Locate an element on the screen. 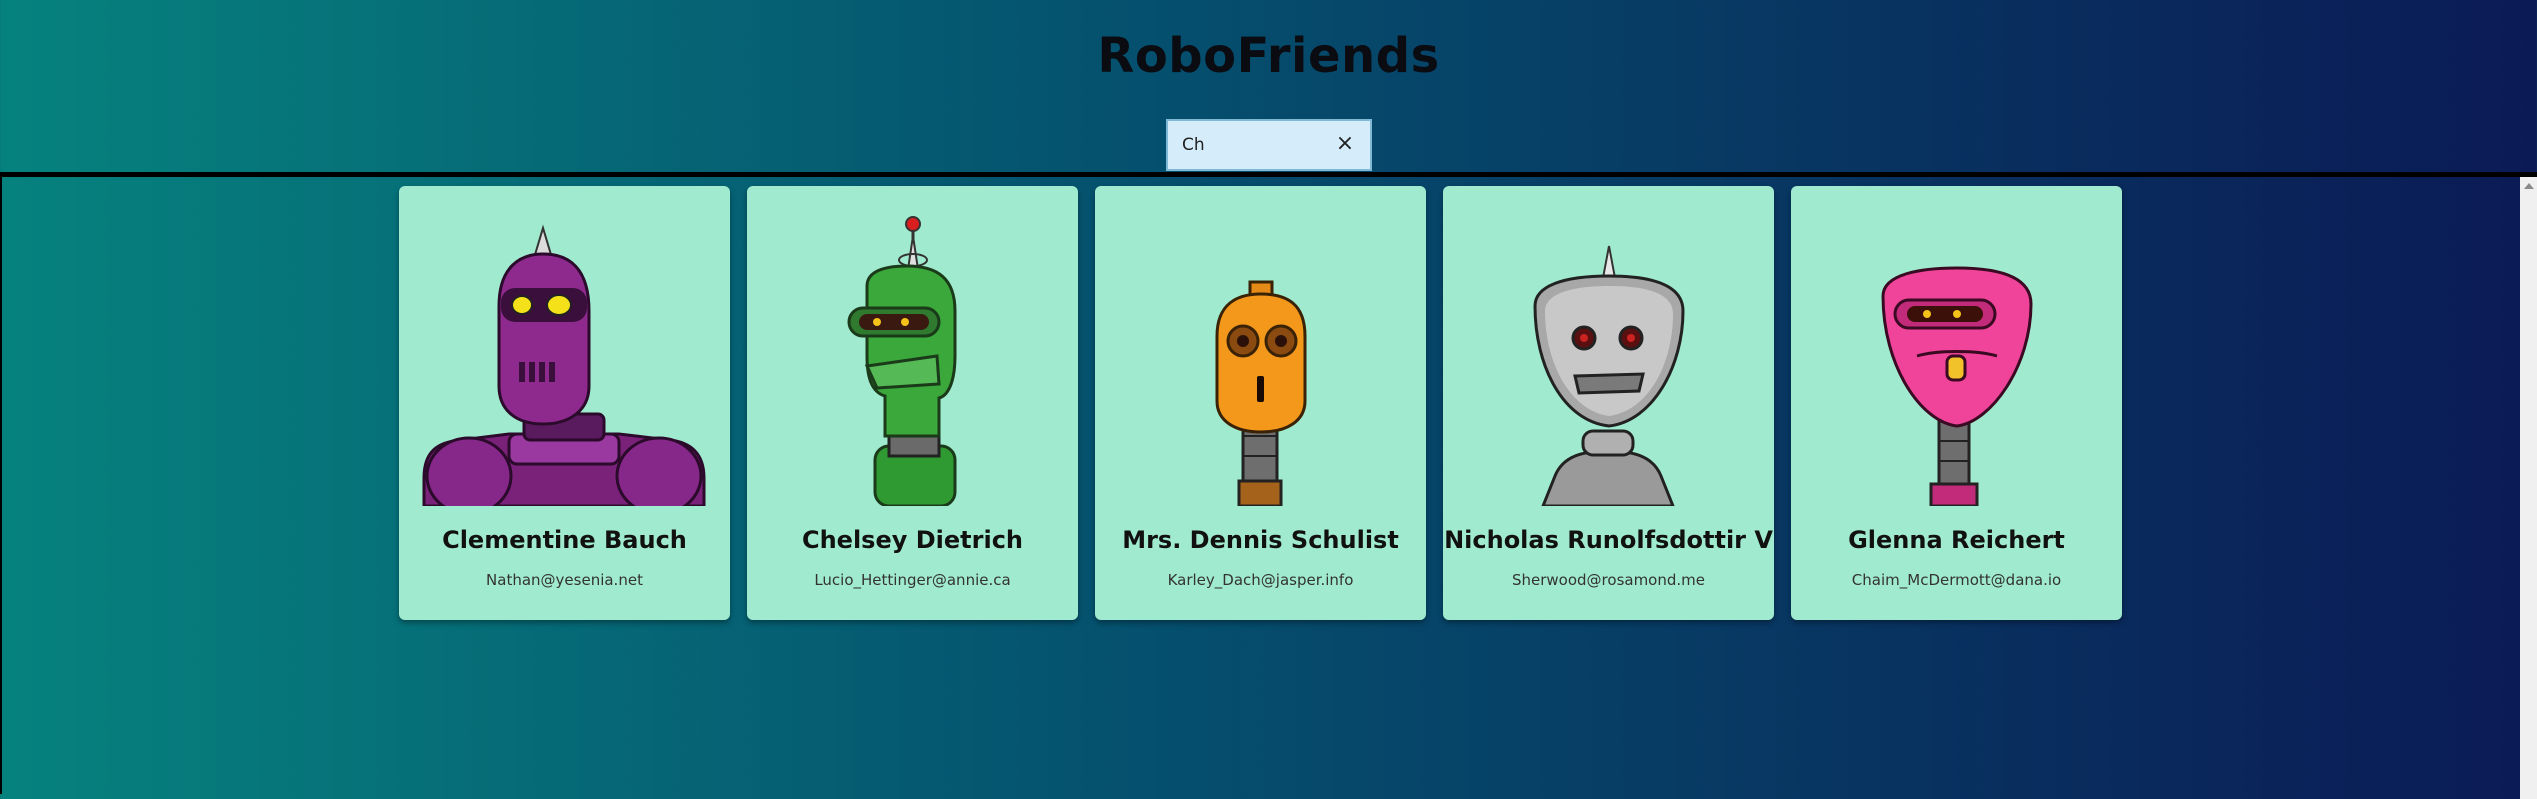 The image size is (2537, 799). search-input is located at coordinates (1257, 145).